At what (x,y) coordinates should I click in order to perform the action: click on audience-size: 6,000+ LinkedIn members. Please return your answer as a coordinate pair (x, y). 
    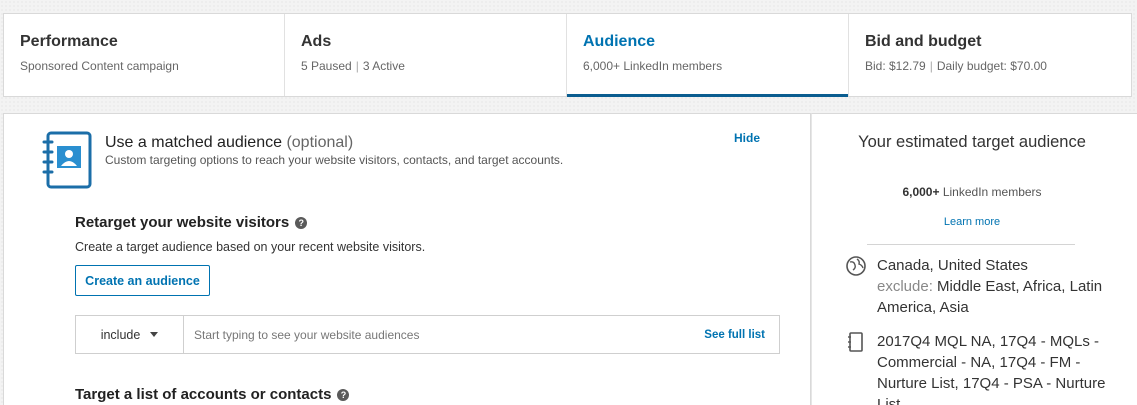
    Looking at the image, I should click on (653, 66).